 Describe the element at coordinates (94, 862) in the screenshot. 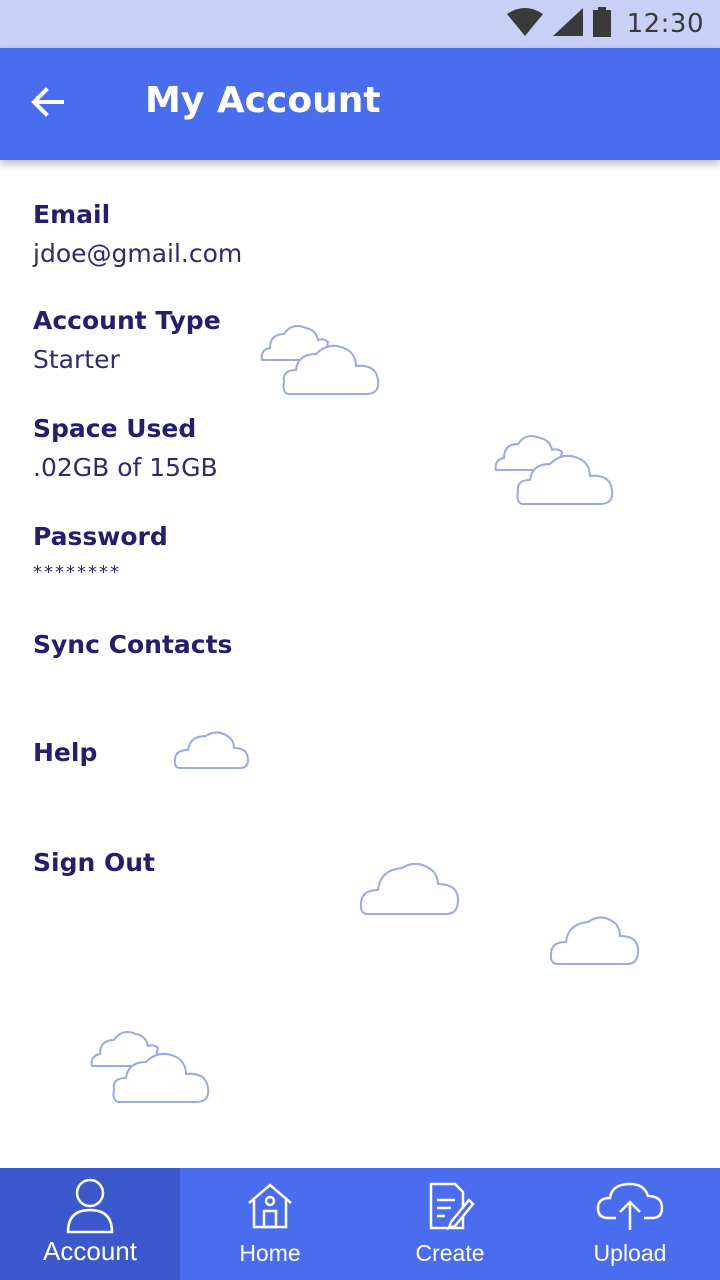

I see `sign-out-item: Sign Out` at that location.